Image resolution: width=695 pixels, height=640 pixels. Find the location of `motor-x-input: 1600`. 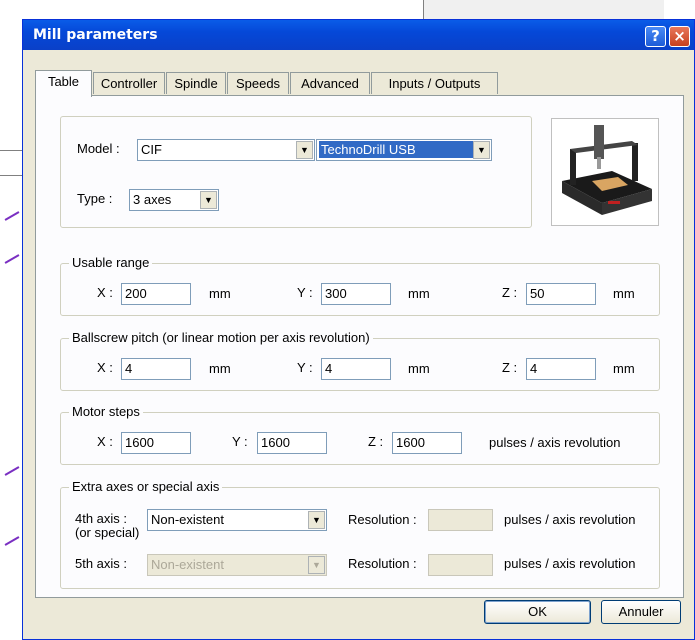

motor-x-input: 1600 is located at coordinates (156, 443).